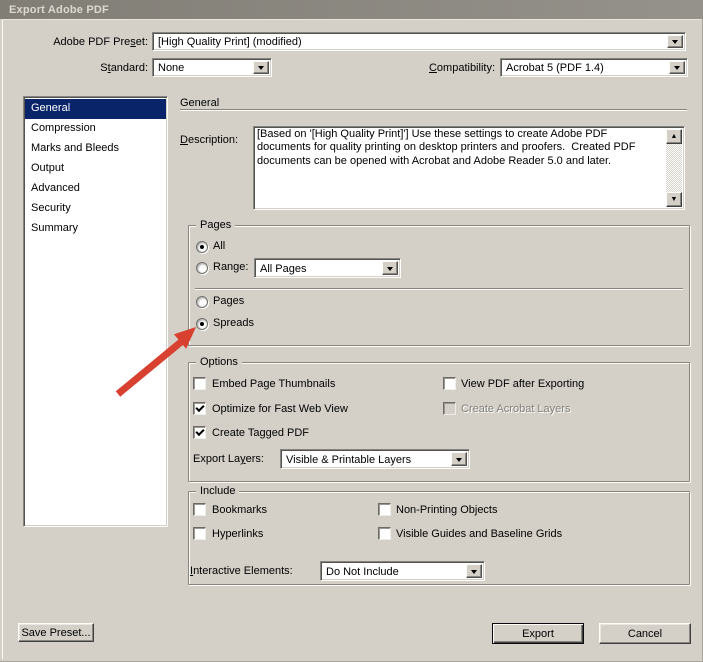  What do you see at coordinates (461, 68) in the screenshot?
I see `compatibility-label: Compatibility:` at bounding box center [461, 68].